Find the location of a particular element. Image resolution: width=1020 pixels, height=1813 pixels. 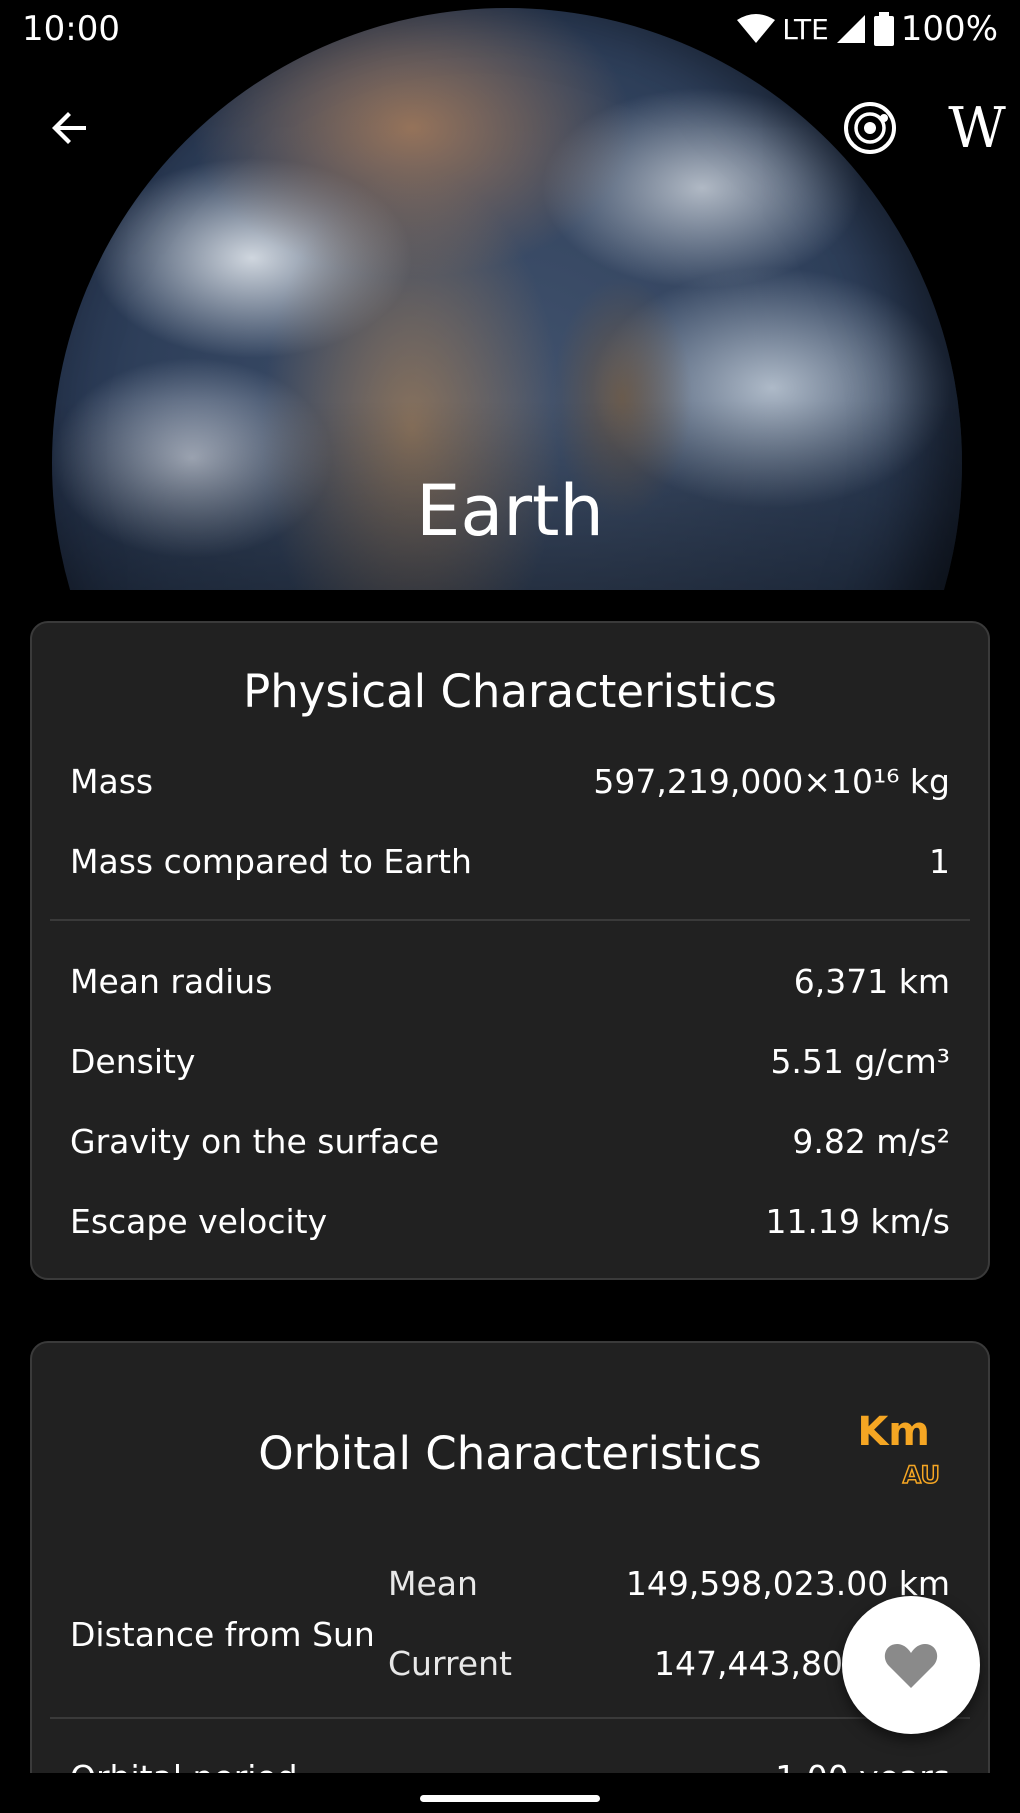

favorite-button is located at coordinates (911, 1665).